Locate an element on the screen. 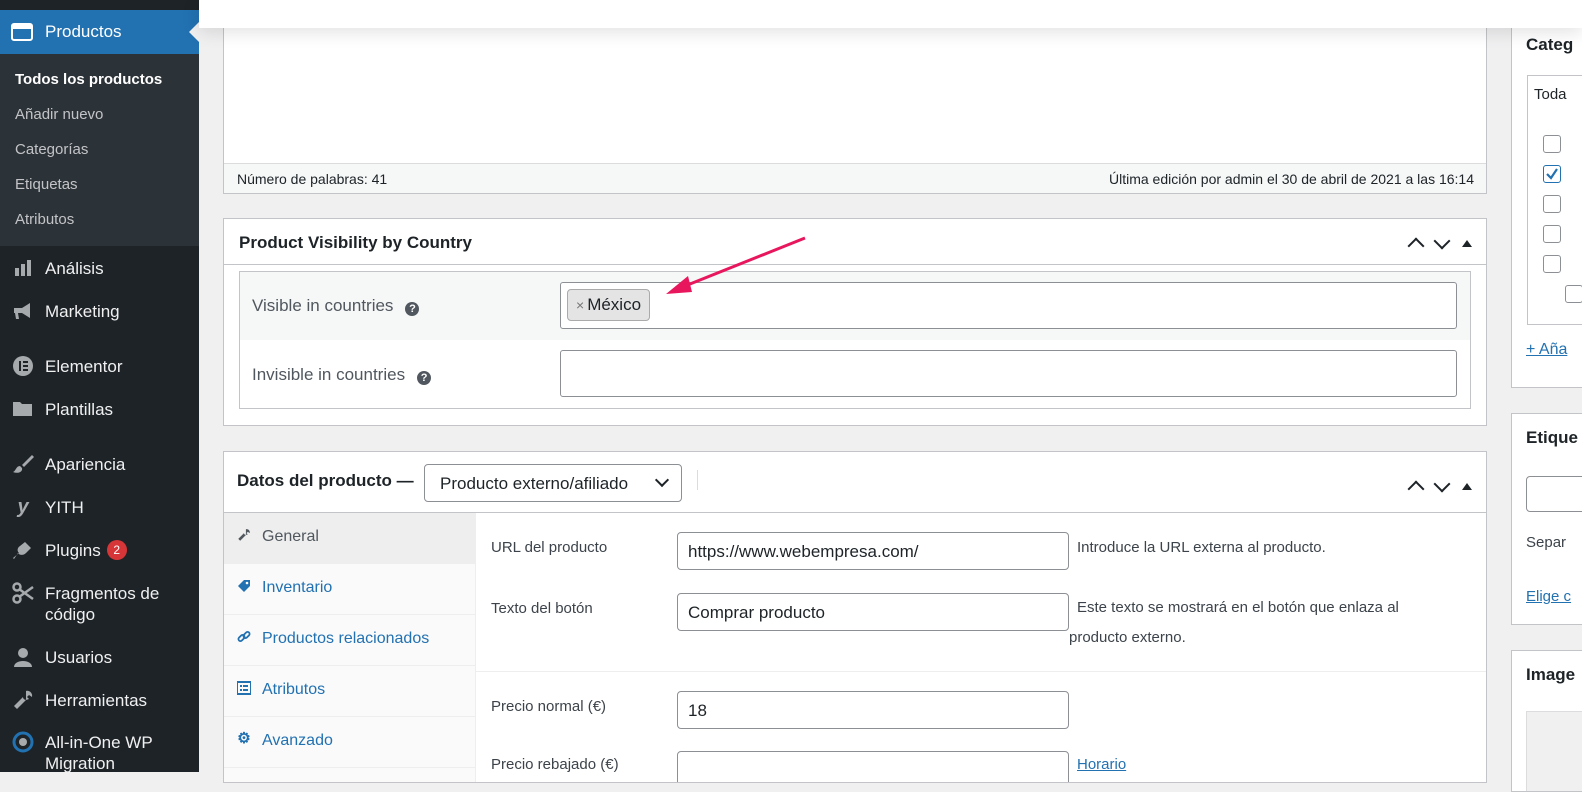 Image resolution: width=1582 pixels, height=792 pixels. submenu-todos-los-productos: Todos los productos is located at coordinates (88, 79).